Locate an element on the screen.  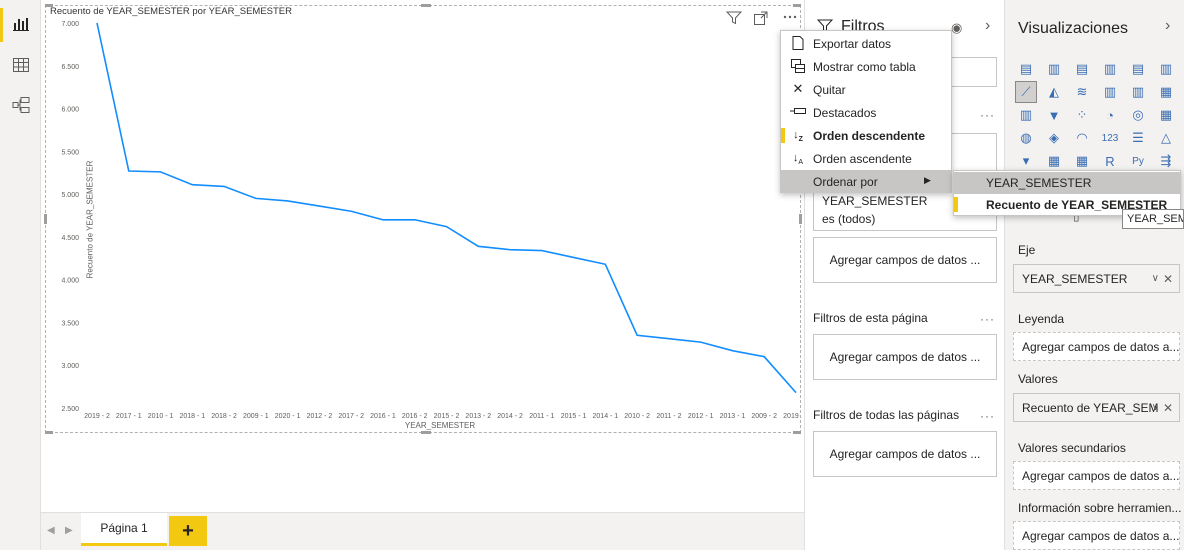
map-icon: ◍ is located at coordinates (1026, 138).